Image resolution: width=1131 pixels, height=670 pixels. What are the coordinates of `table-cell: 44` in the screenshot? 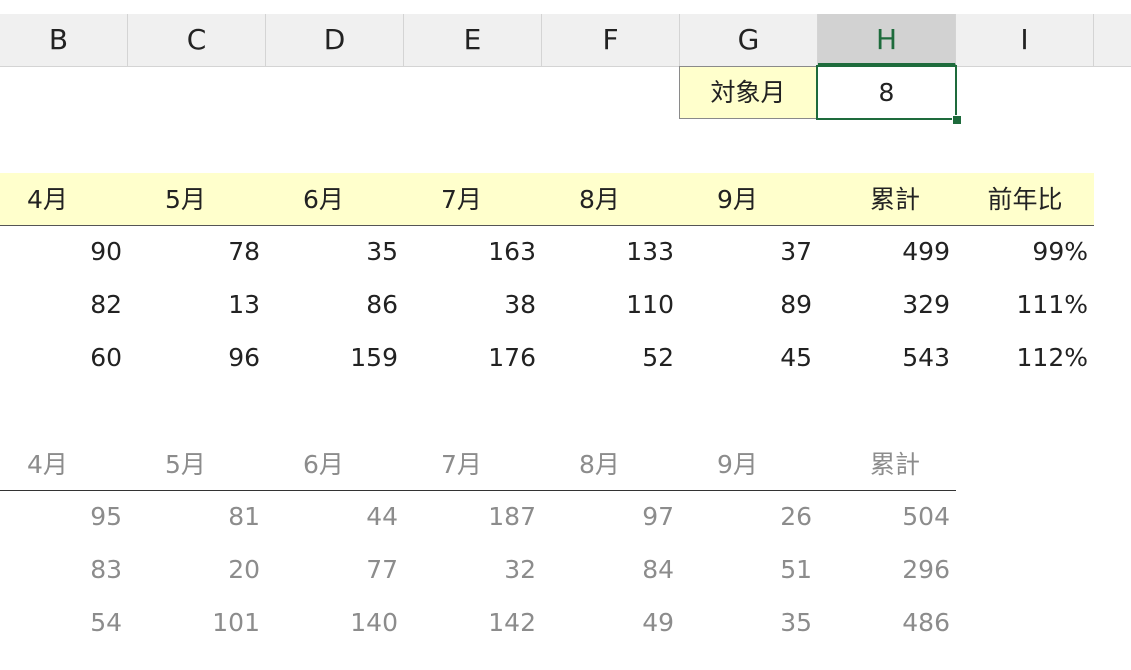 It's located at (335, 517).